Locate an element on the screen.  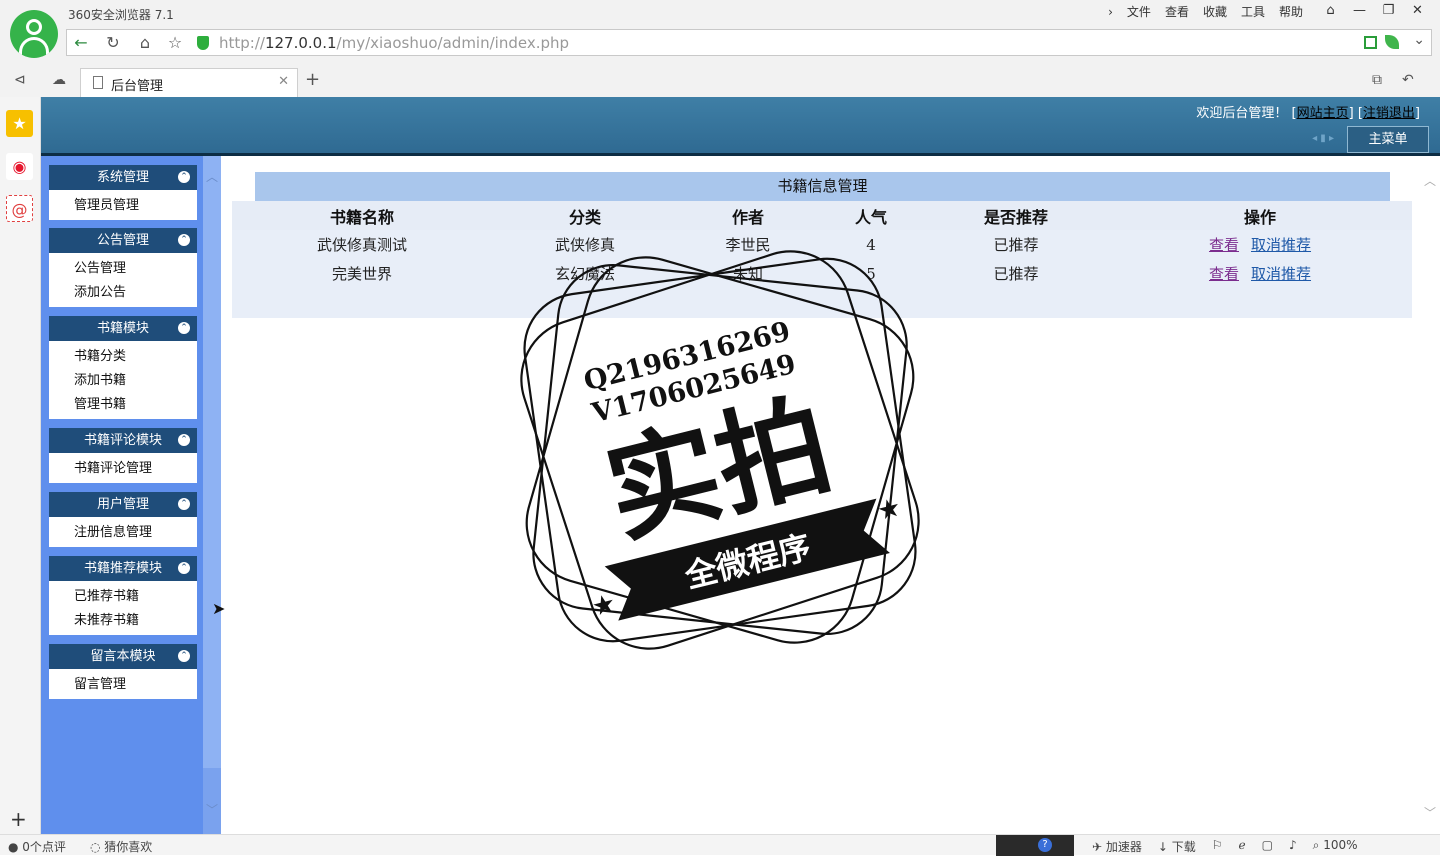
comments-status: ● 0个点评 is located at coordinates (37, 846).